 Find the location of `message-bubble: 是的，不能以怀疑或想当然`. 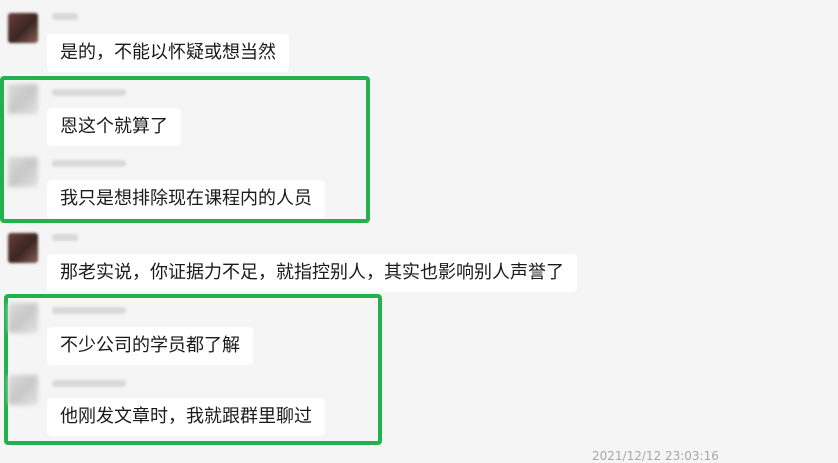

message-bubble: 是的，不能以怀疑或想当然 is located at coordinates (168, 53).